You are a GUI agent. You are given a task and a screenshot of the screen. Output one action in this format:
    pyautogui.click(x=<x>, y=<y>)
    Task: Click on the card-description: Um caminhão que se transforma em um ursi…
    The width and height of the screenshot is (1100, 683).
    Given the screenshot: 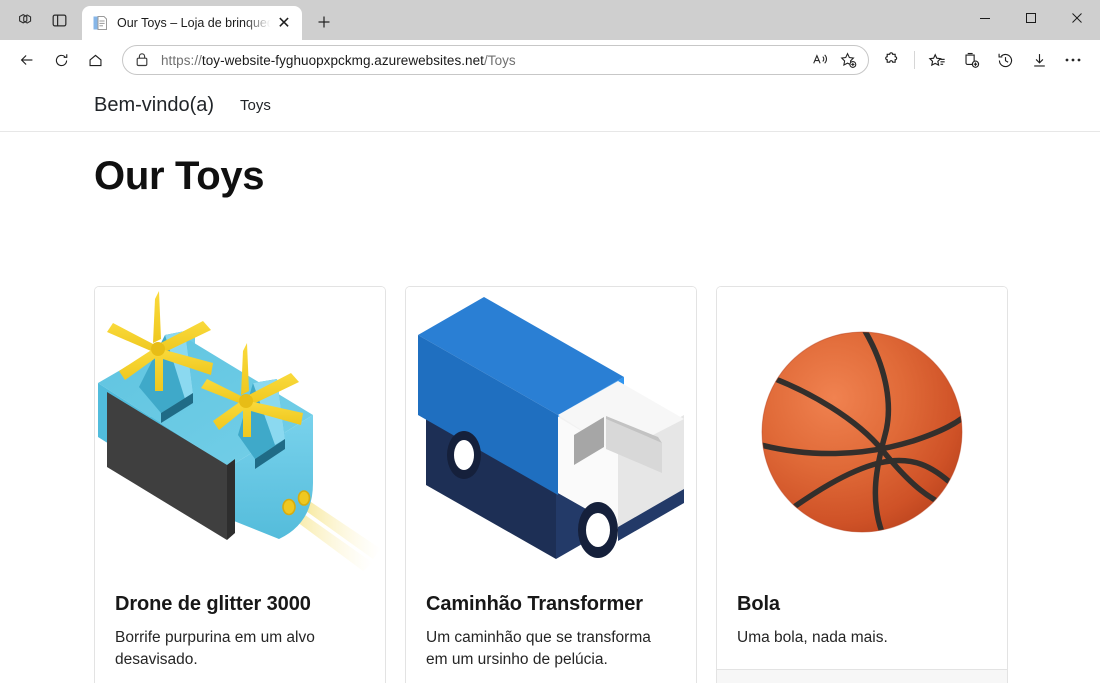 What is the action you would take?
    pyautogui.click(x=538, y=649)
    